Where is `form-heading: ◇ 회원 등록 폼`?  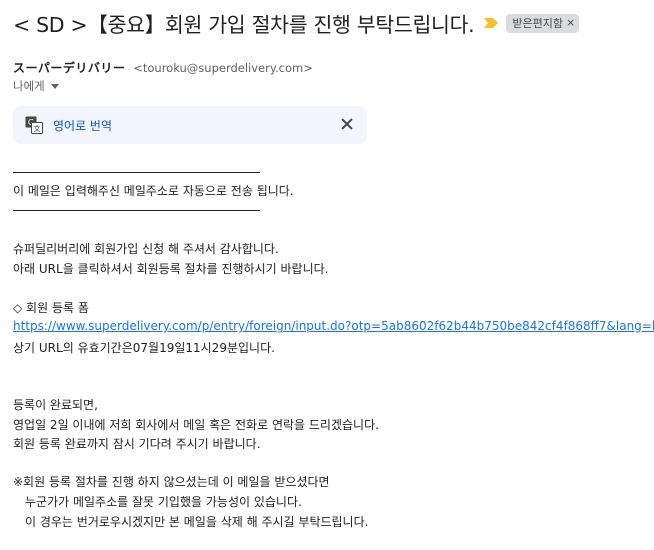 form-heading: ◇ 회원 등록 폼 is located at coordinates (51, 308).